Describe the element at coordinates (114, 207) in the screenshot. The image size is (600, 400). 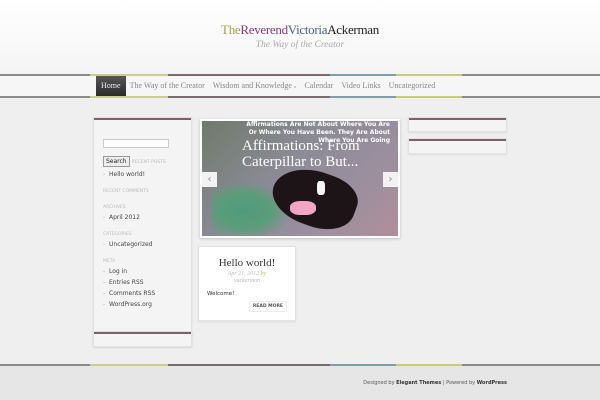
I see `archives-title: Archives` at that location.